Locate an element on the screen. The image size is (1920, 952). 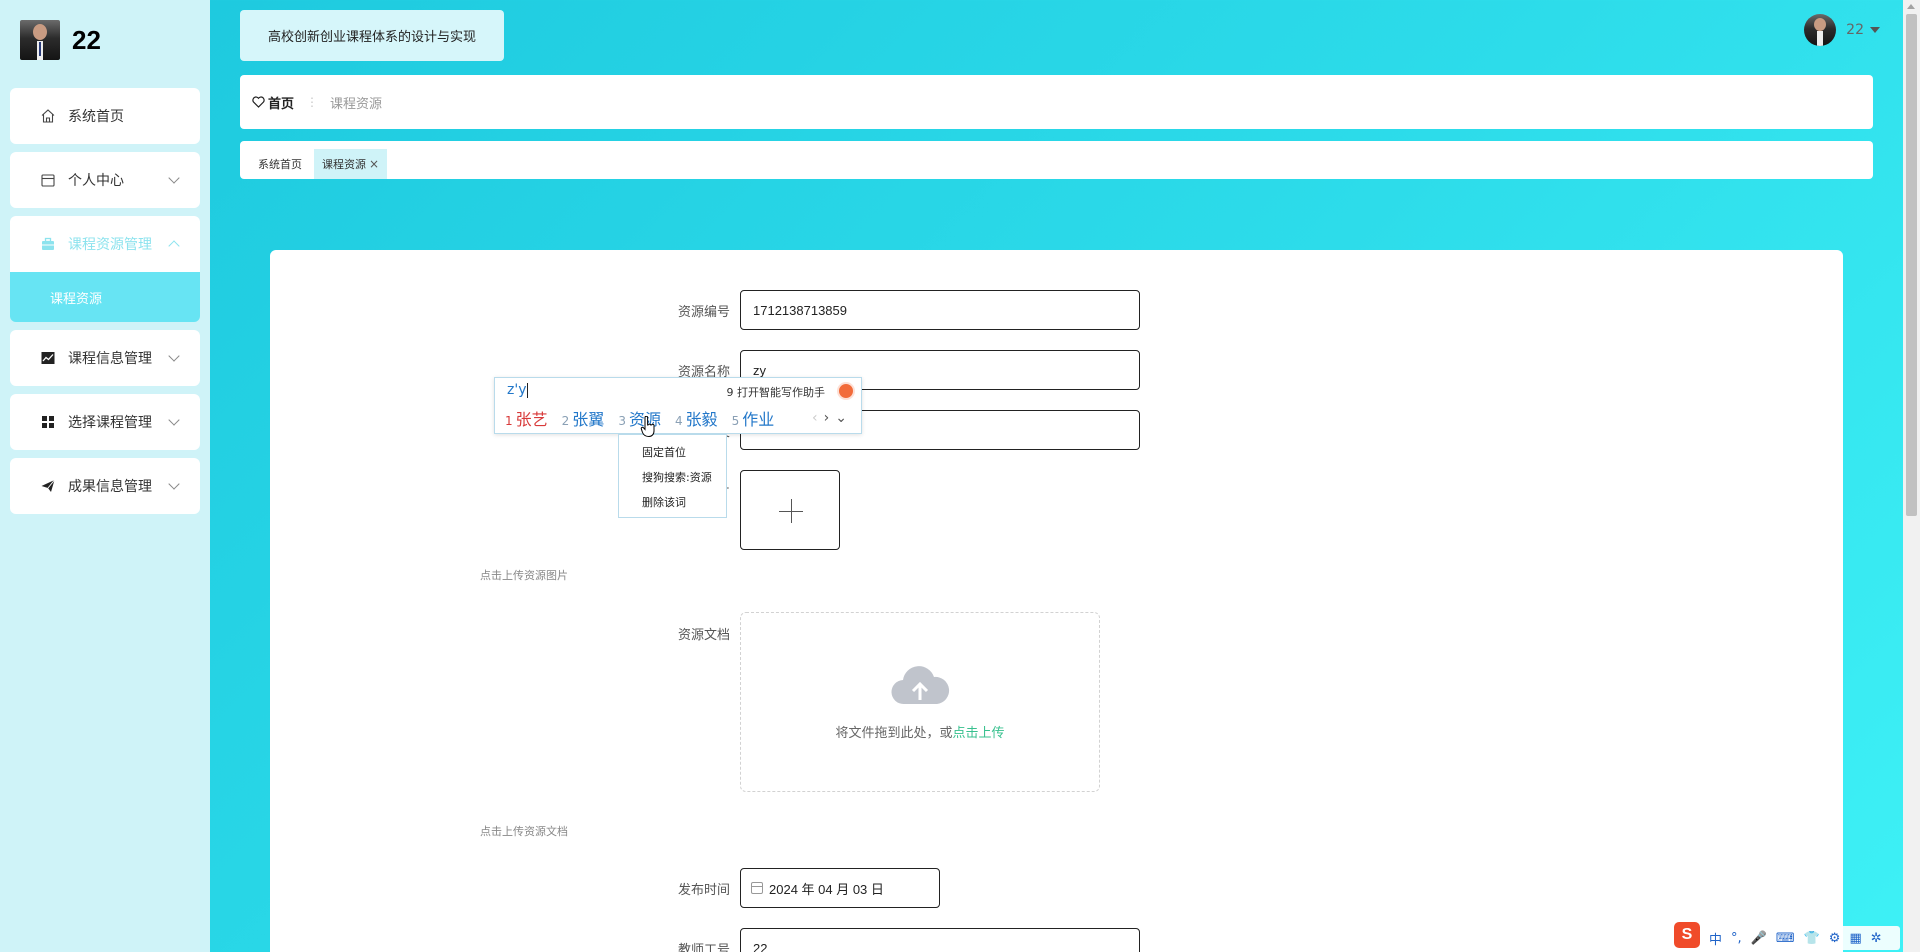
sidebar-group-resource: 课程资源管理 课程资源 is located at coordinates (105, 269).